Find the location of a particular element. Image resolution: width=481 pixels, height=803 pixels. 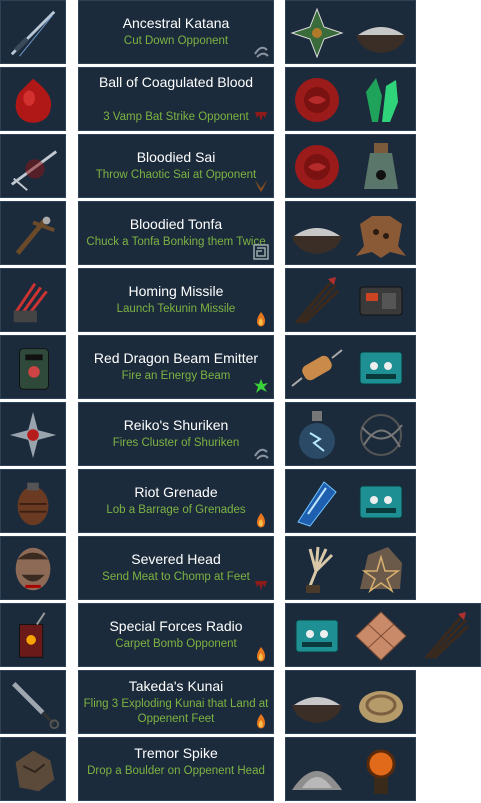

item-name: Riot Grenade is located at coordinates (176, 492).